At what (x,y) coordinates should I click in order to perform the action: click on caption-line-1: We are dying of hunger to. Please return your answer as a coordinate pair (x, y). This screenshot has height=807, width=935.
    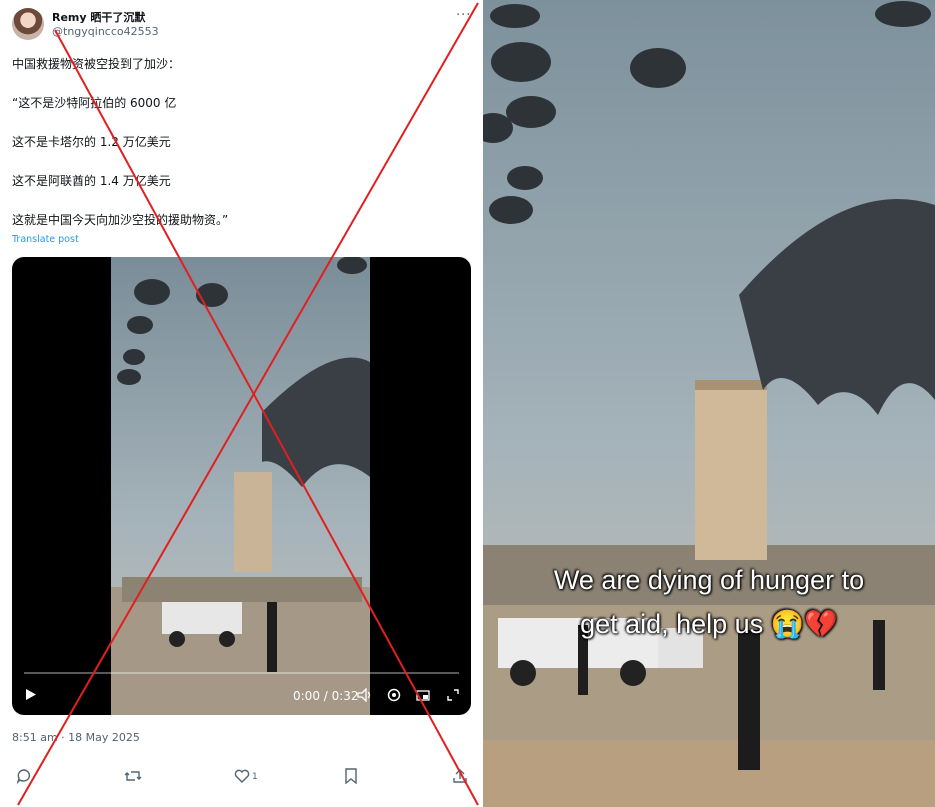
    Looking at the image, I should click on (709, 580).